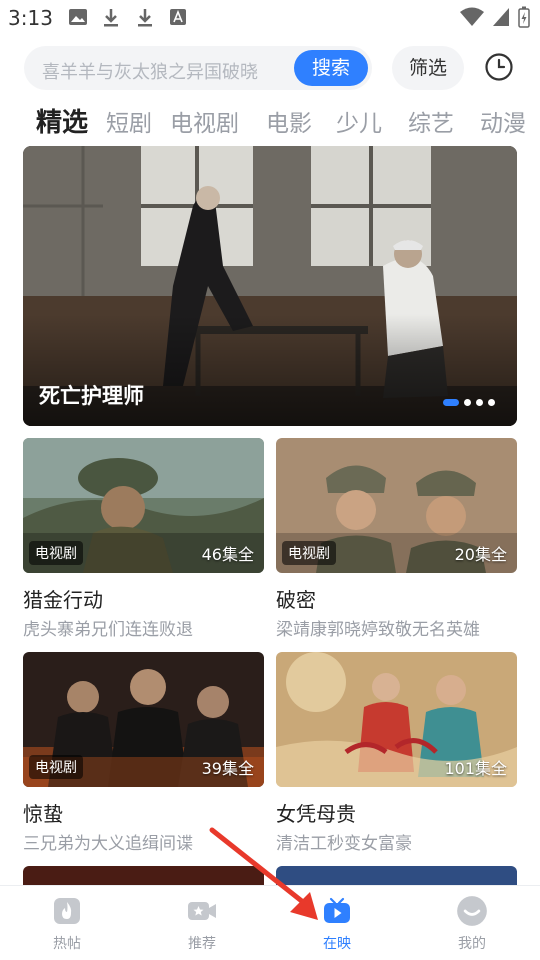 The height and width of the screenshot is (960, 540). I want to click on status-bar: 3:13, so click(270, 18).